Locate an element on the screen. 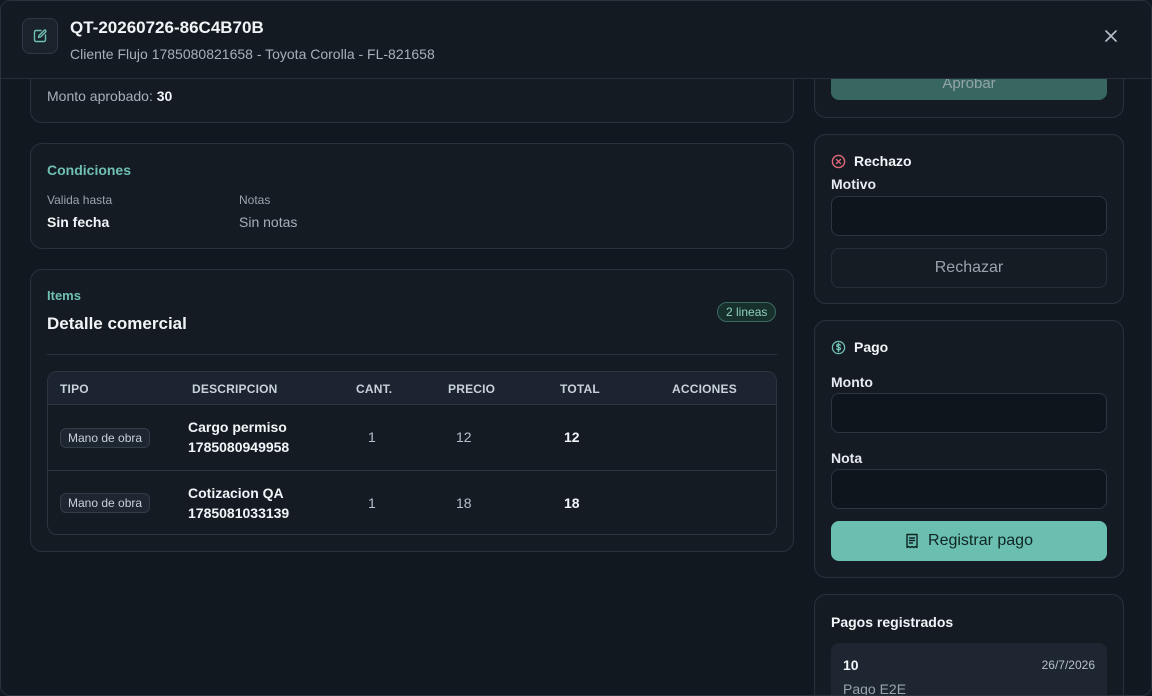  approved-amount: Monto aprobado: 30 is located at coordinates (109, 96).